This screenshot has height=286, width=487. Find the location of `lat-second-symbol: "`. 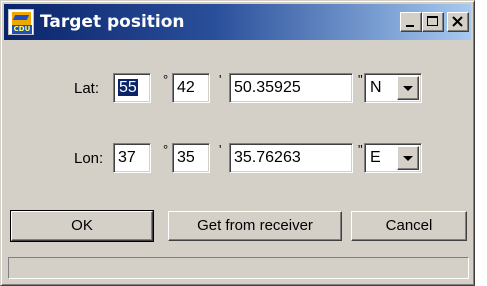

lat-second-symbol: " is located at coordinates (360, 79).